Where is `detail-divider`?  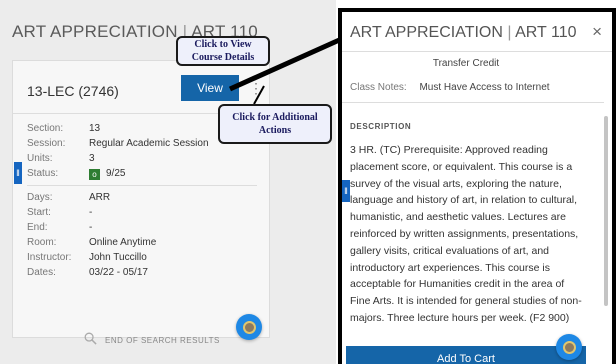 detail-divider is located at coordinates (473, 102).